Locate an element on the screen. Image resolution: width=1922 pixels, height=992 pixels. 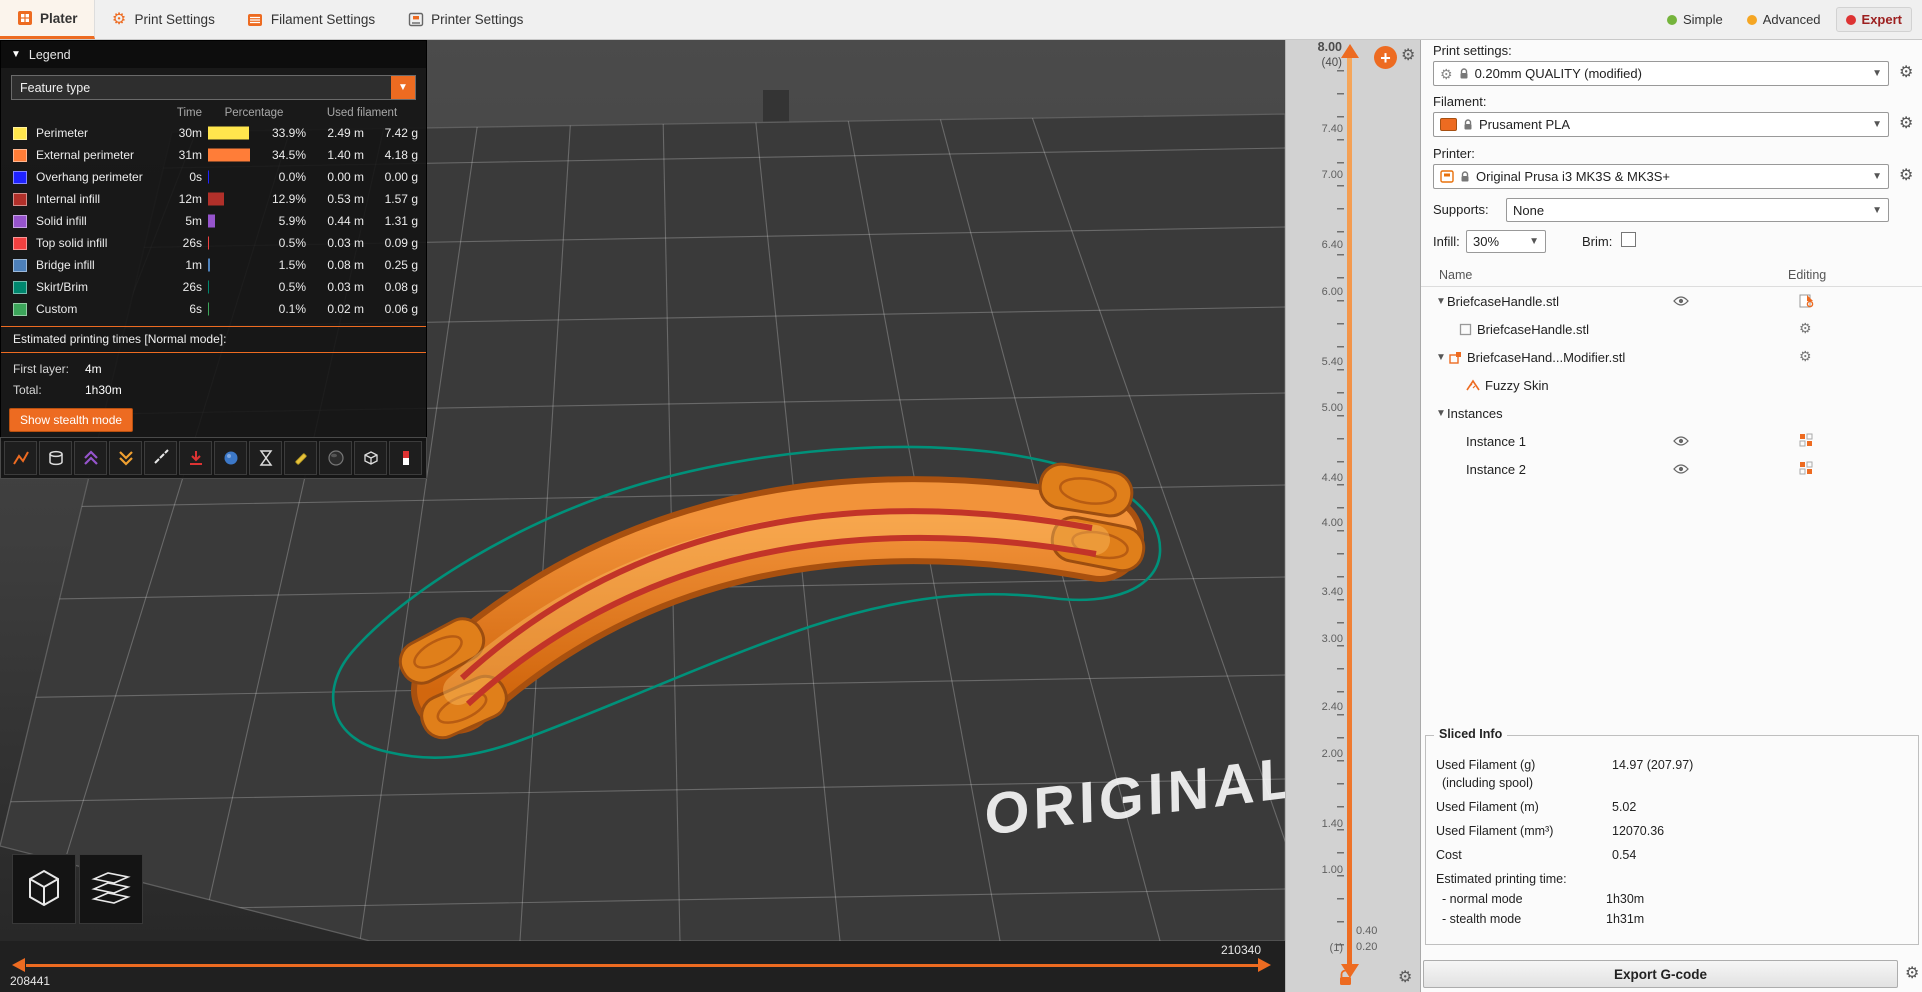
fuzzy-skin-icon is located at coordinates (1473, 385).